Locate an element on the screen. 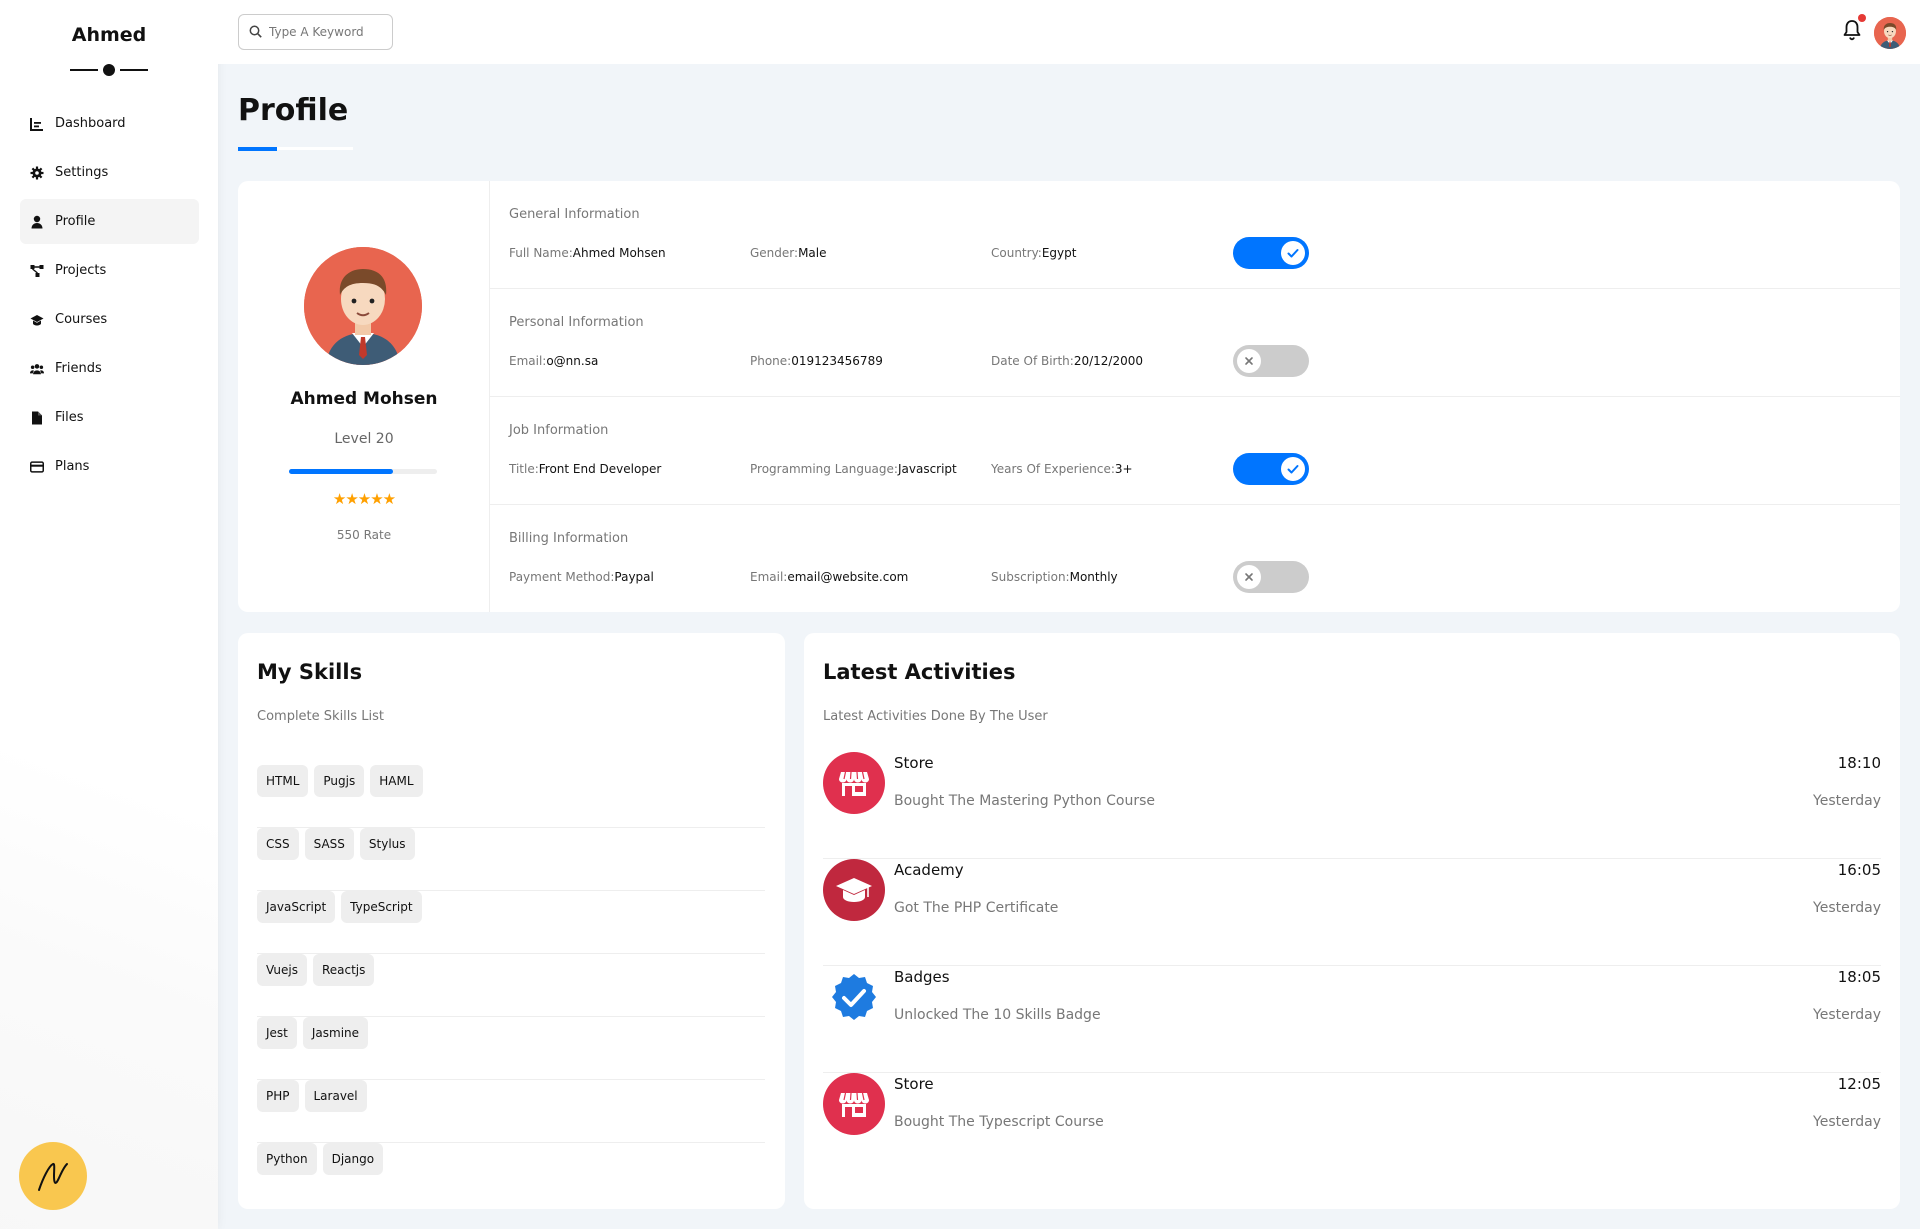 The image size is (1920, 1229). signature-badge is located at coordinates (53, 1176).